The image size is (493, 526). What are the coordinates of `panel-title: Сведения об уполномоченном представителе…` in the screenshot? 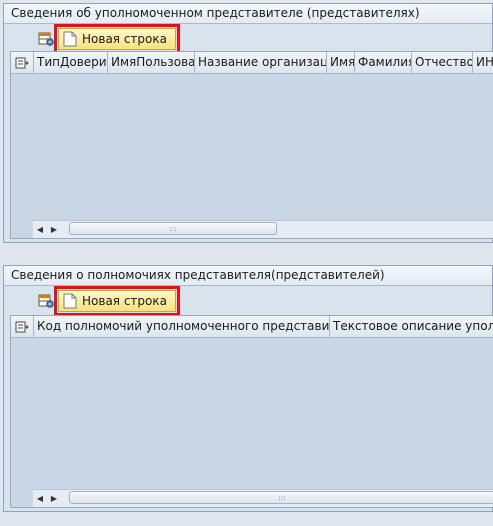 It's located at (248, 14).